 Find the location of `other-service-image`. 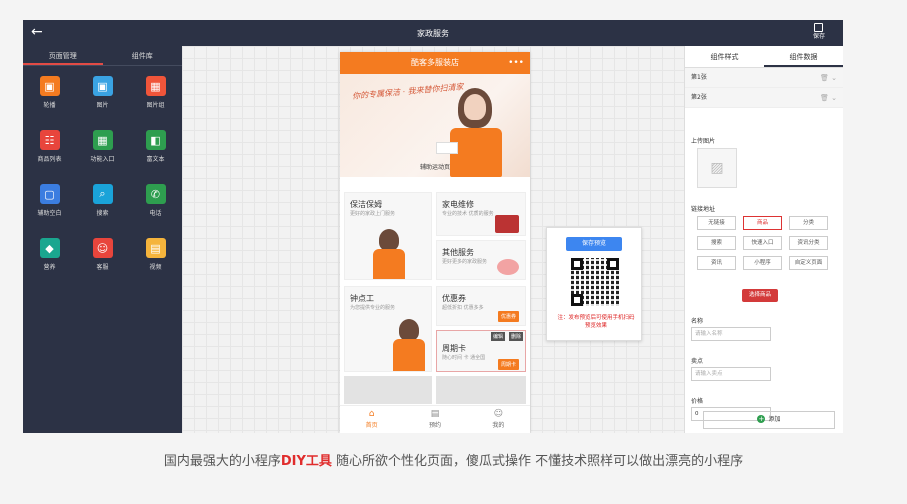

other-service-image is located at coordinates (508, 267).